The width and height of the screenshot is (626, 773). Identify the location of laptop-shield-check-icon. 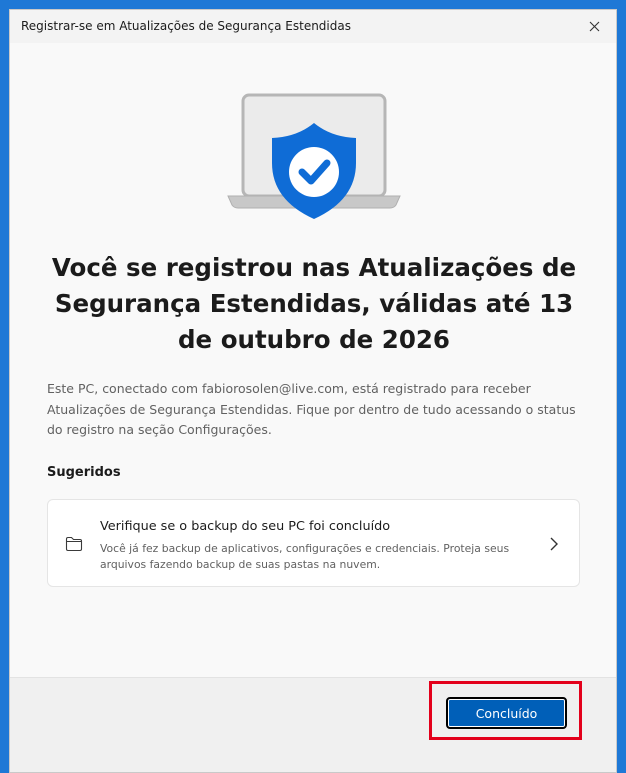
(314, 160).